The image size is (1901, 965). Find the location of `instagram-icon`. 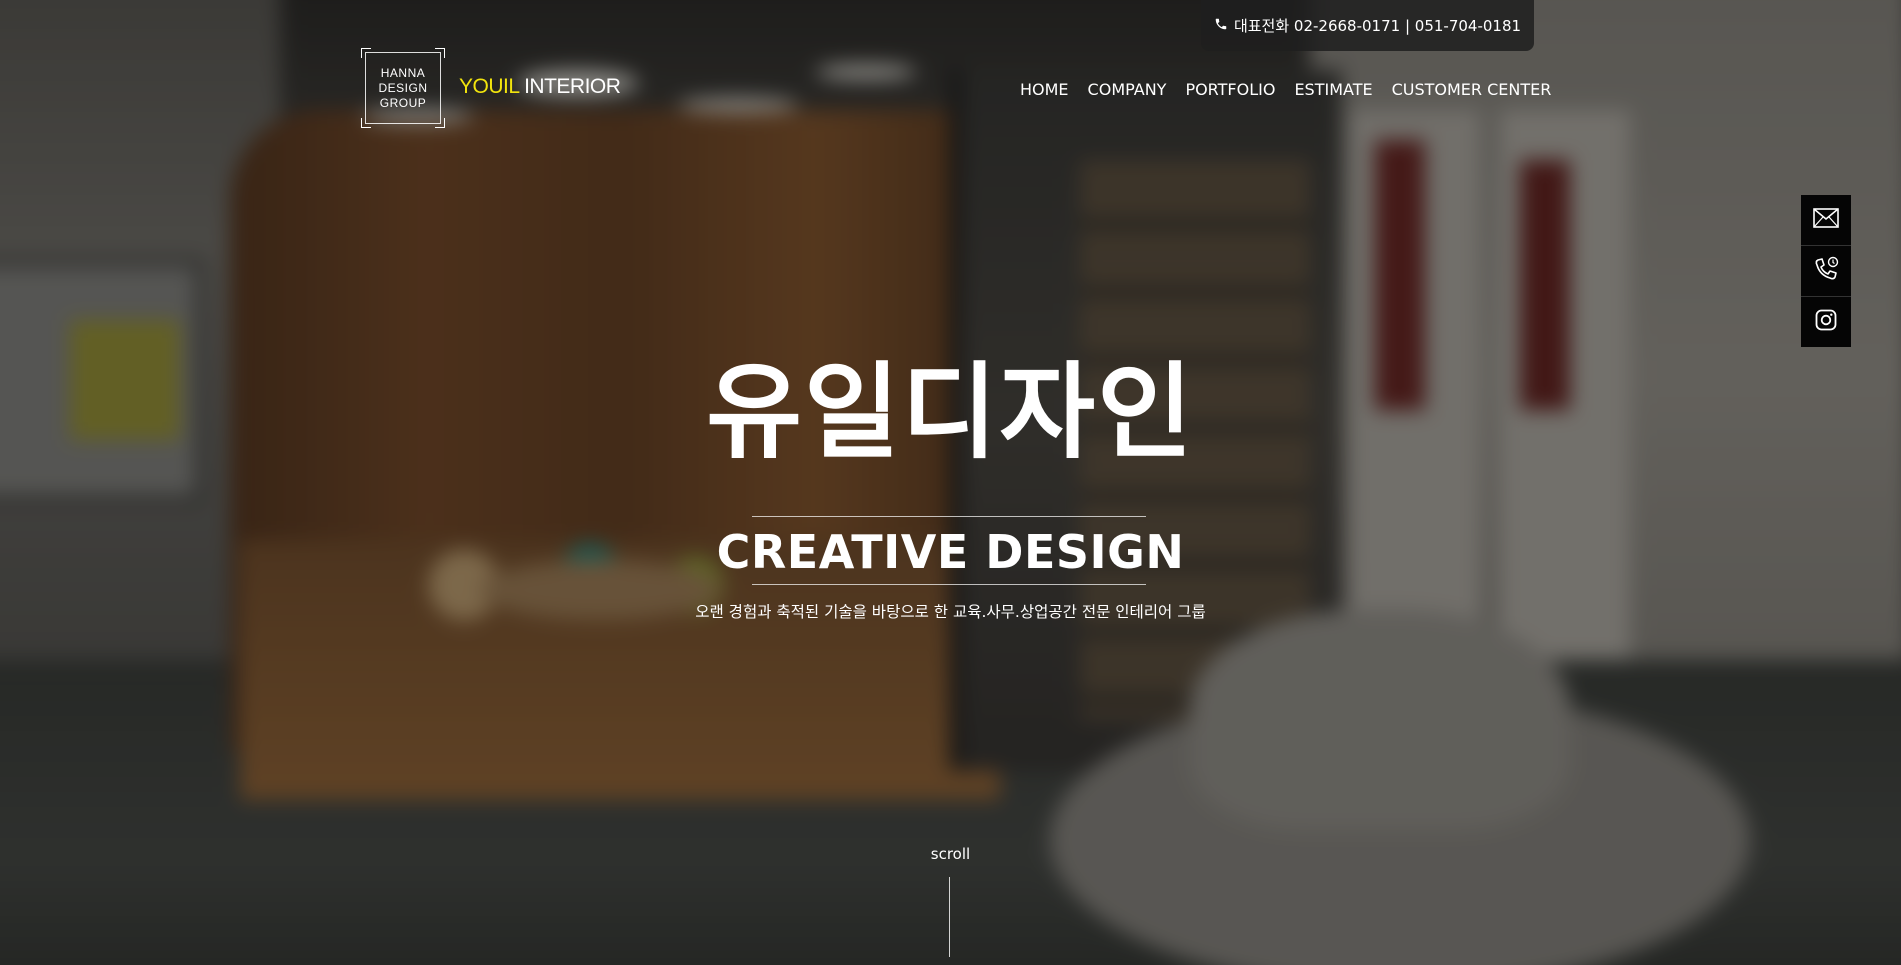

instagram-icon is located at coordinates (1826, 322).